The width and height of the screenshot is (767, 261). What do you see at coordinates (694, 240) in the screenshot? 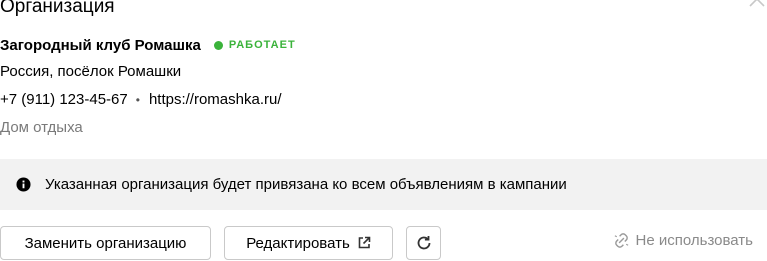
I see `do-not-use-label: Не использовать` at bounding box center [694, 240].